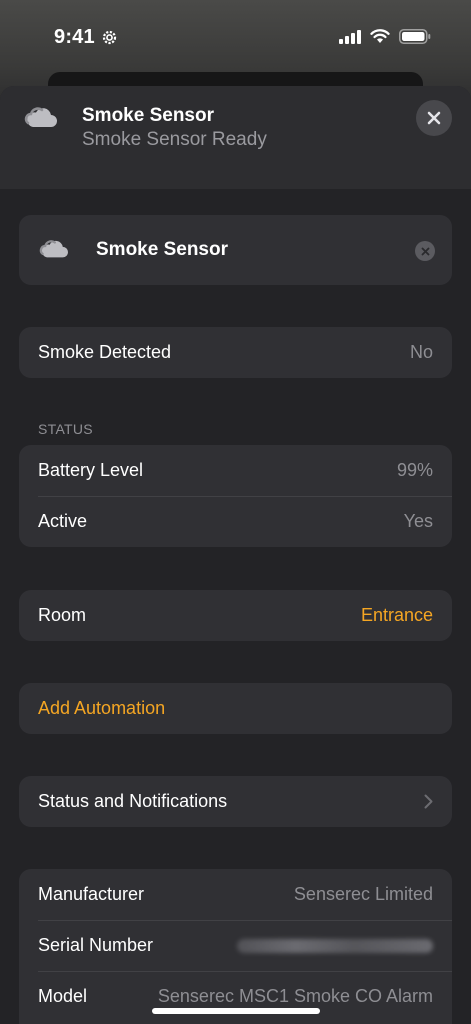 The height and width of the screenshot is (1024, 471). What do you see at coordinates (91, 894) in the screenshot?
I see `manufacturer-label: Manufacturer` at bounding box center [91, 894].